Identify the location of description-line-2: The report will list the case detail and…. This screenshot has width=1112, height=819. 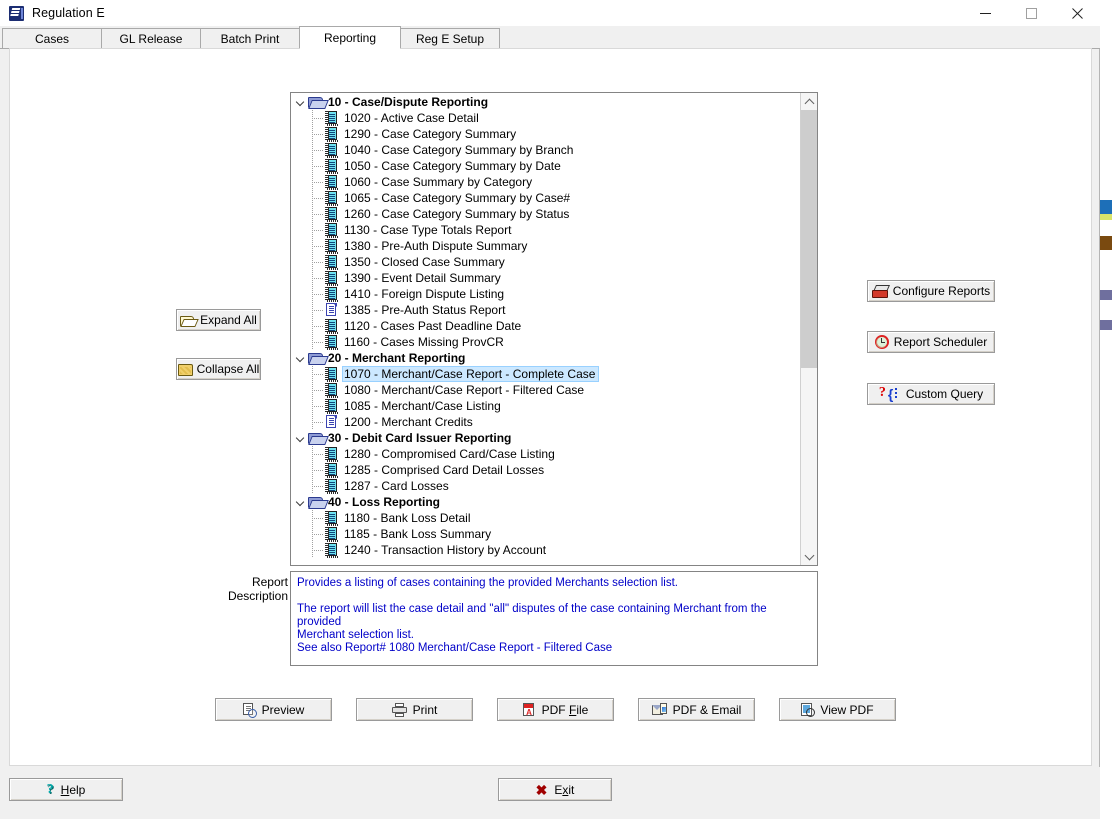
(532, 615).